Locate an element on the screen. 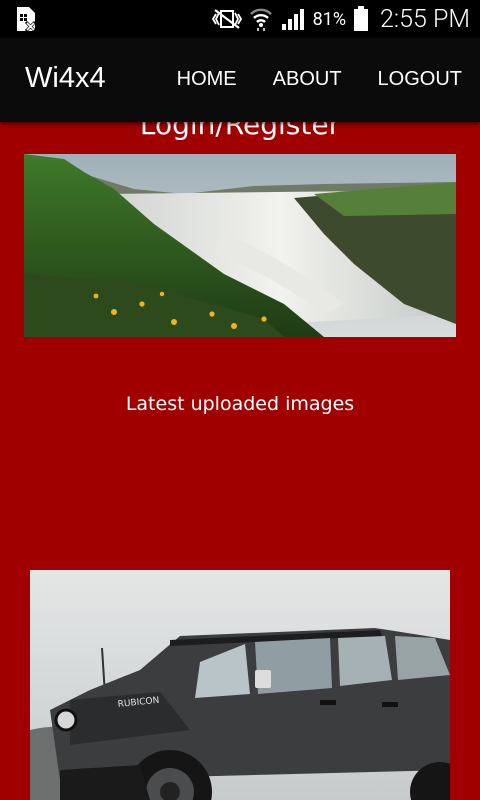  nav-about-link: ABOUT is located at coordinates (307, 79).